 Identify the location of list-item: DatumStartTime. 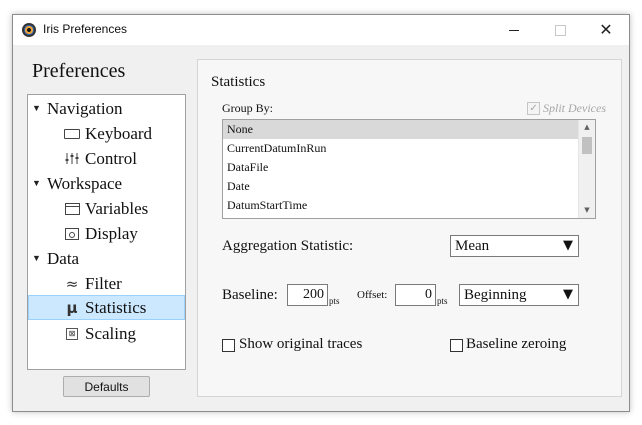
(401, 205).